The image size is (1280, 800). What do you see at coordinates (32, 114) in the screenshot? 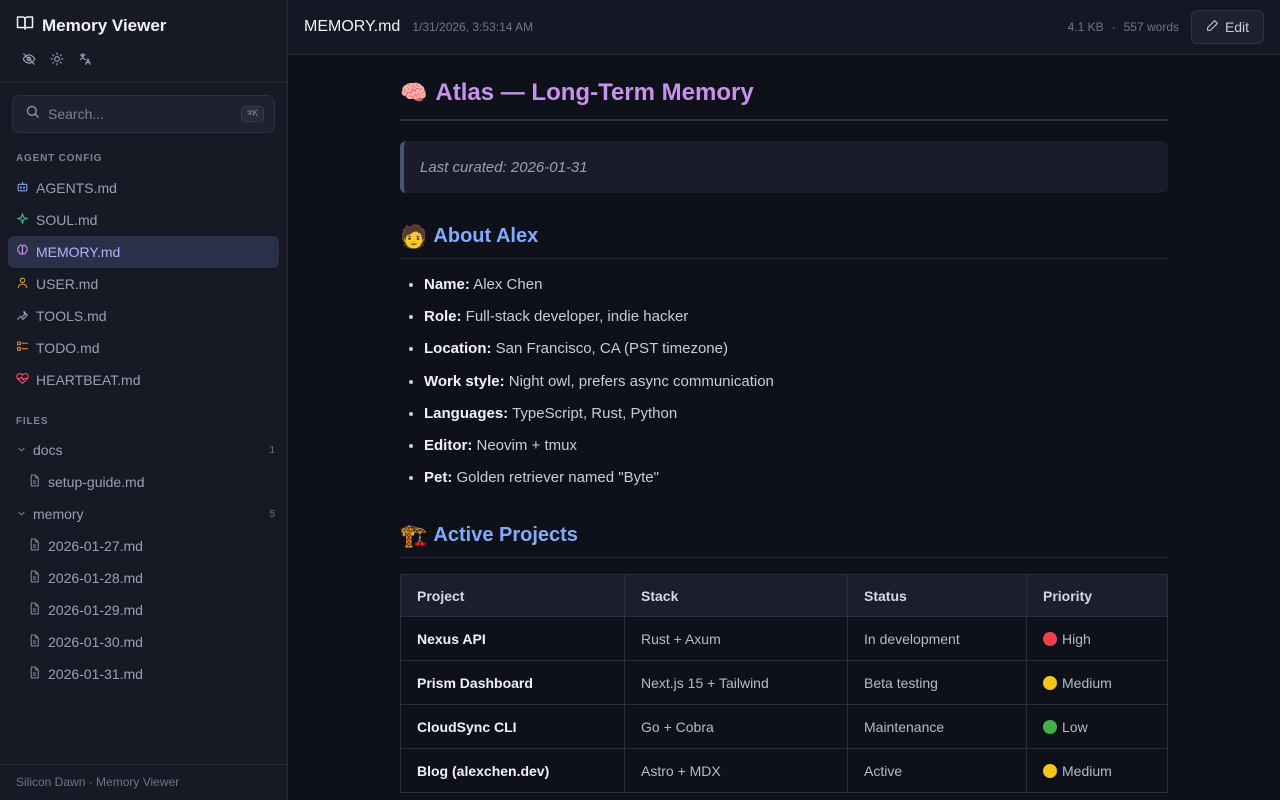
I see `search-icon` at bounding box center [32, 114].